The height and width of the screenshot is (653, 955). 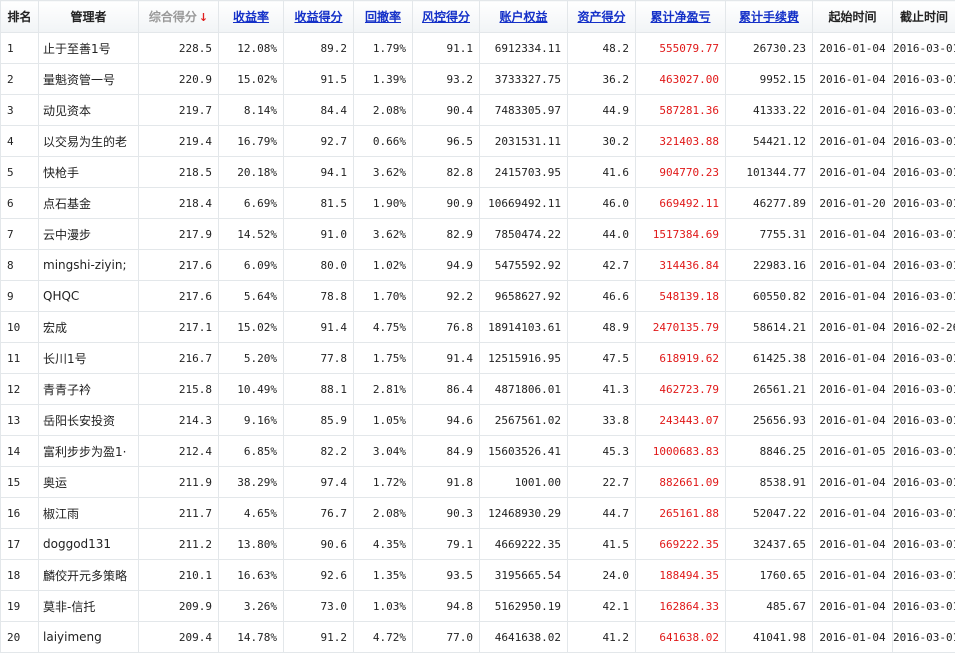 I want to click on cell-drawdown: 4.35%, so click(x=383, y=544).